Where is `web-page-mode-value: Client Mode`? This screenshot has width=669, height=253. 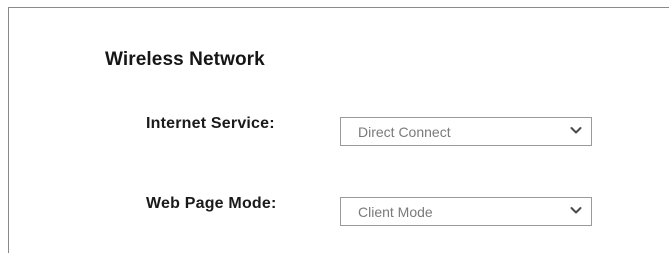 web-page-mode-value: Client Mode is located at coordinates (395, 212).